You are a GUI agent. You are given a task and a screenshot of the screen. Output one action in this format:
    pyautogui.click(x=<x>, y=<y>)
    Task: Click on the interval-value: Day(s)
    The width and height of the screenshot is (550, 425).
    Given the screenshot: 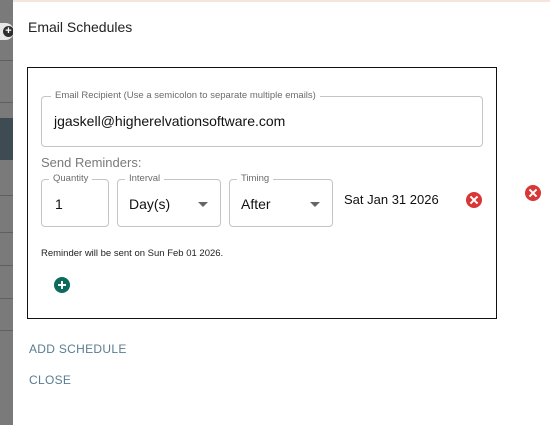 What is the action you would take?
    pyautogui.click(x=150, y=204)
    